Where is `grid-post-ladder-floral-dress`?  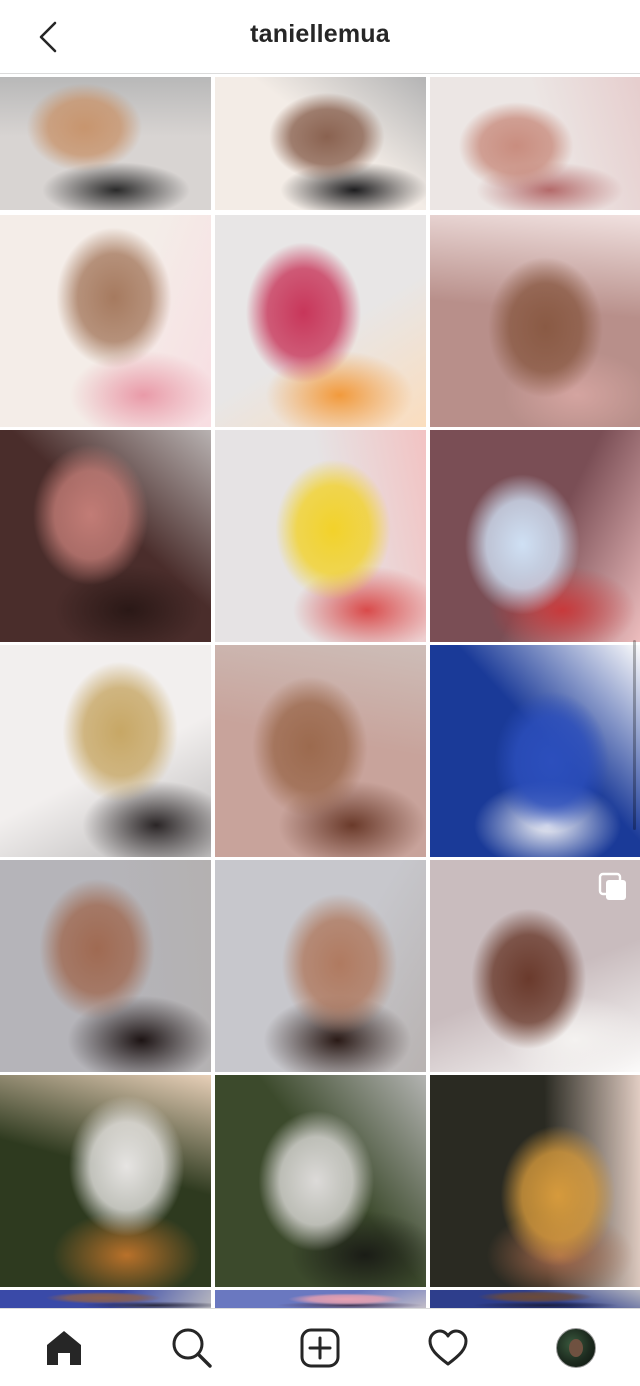
grid-post-ladder-floral-dress is located at coordinates (105, 536).